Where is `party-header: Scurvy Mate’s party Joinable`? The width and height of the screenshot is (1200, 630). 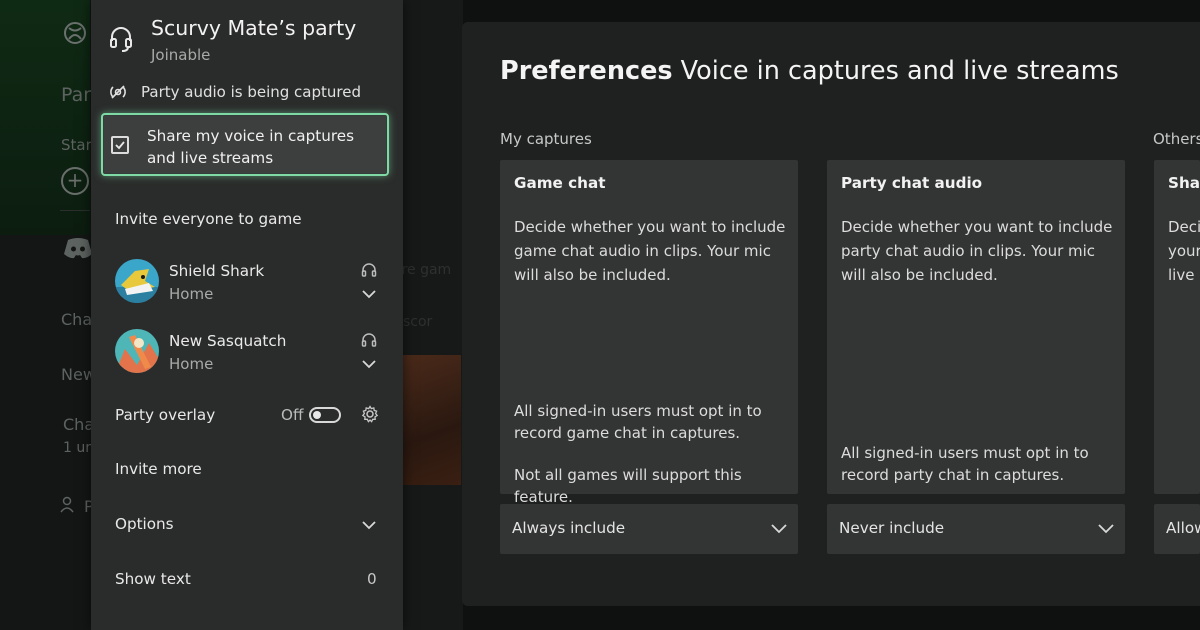 party-header: Scurvy Mate’s party Joinable is located at coordinates (247, 36).